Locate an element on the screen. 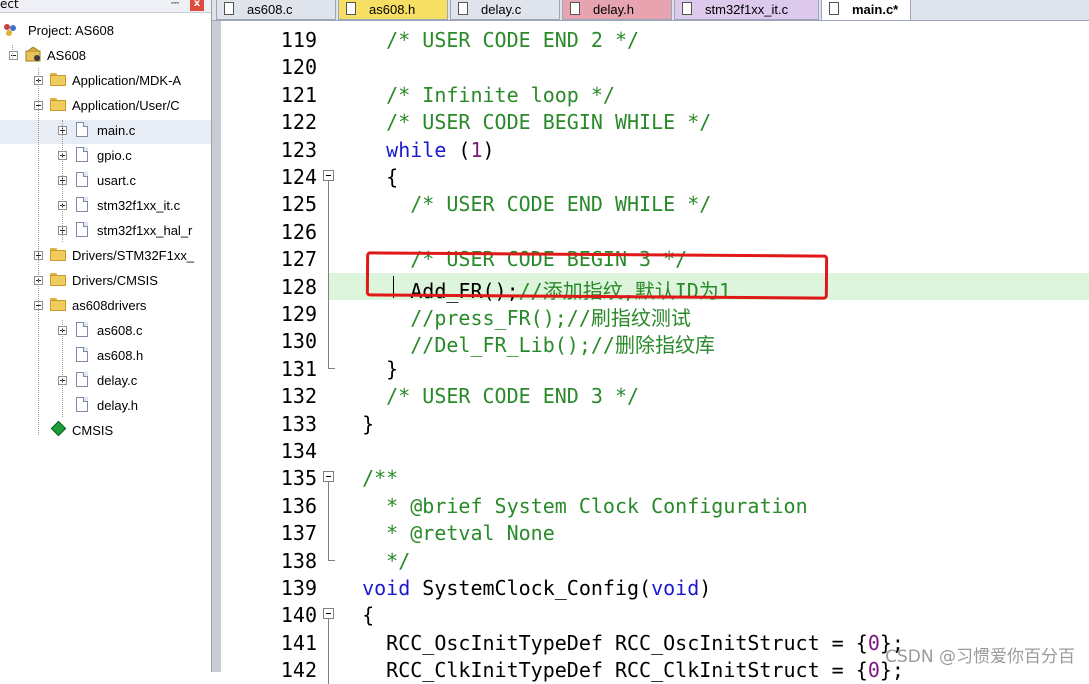 The width and height of the screenshot is (1089, 684). code-line-136: 136 * @brief System Clock Configuration is located at coordinates (650, 505).